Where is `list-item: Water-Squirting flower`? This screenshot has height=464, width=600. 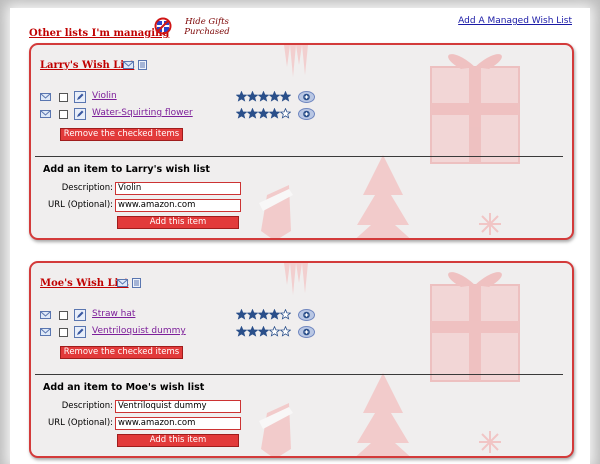 list-item: Water-Squirting flower is located at coordinates (300, 115).